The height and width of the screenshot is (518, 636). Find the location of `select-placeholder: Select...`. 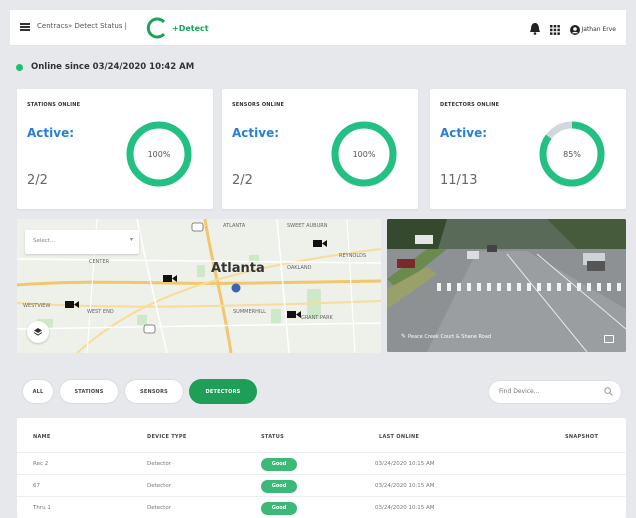

select-placeholder: Select... is located at coordinates (44, 241).